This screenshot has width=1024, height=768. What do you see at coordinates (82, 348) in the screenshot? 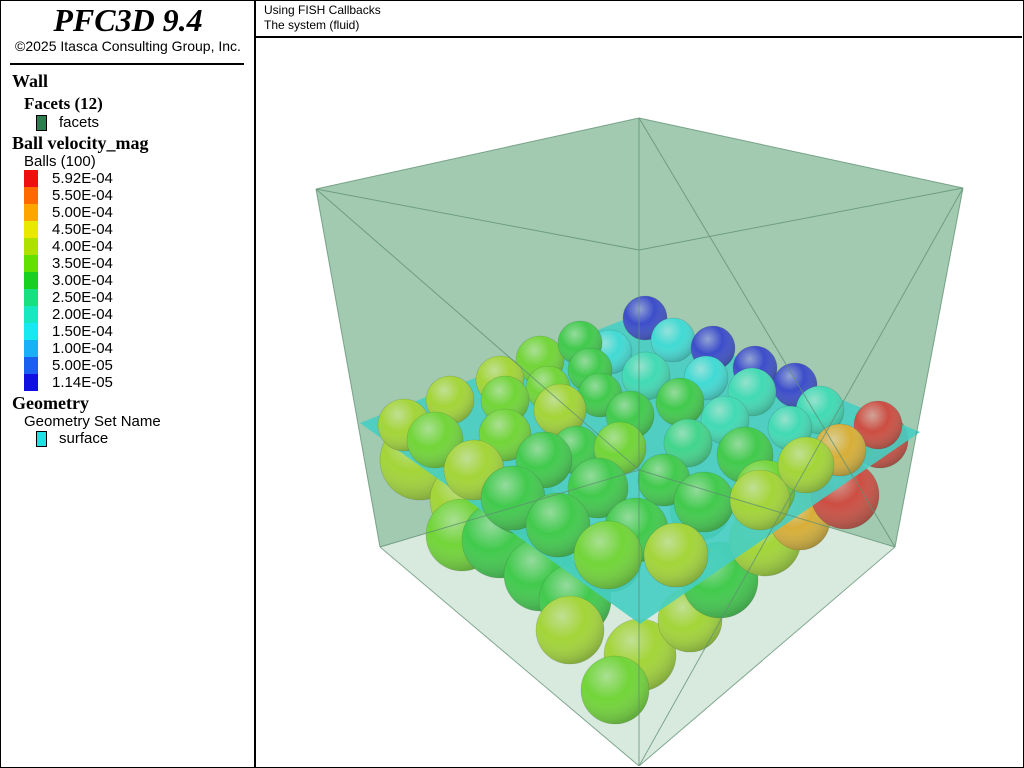
I see `scale-label: 1.00E-04` at bounding box center [82, 348].